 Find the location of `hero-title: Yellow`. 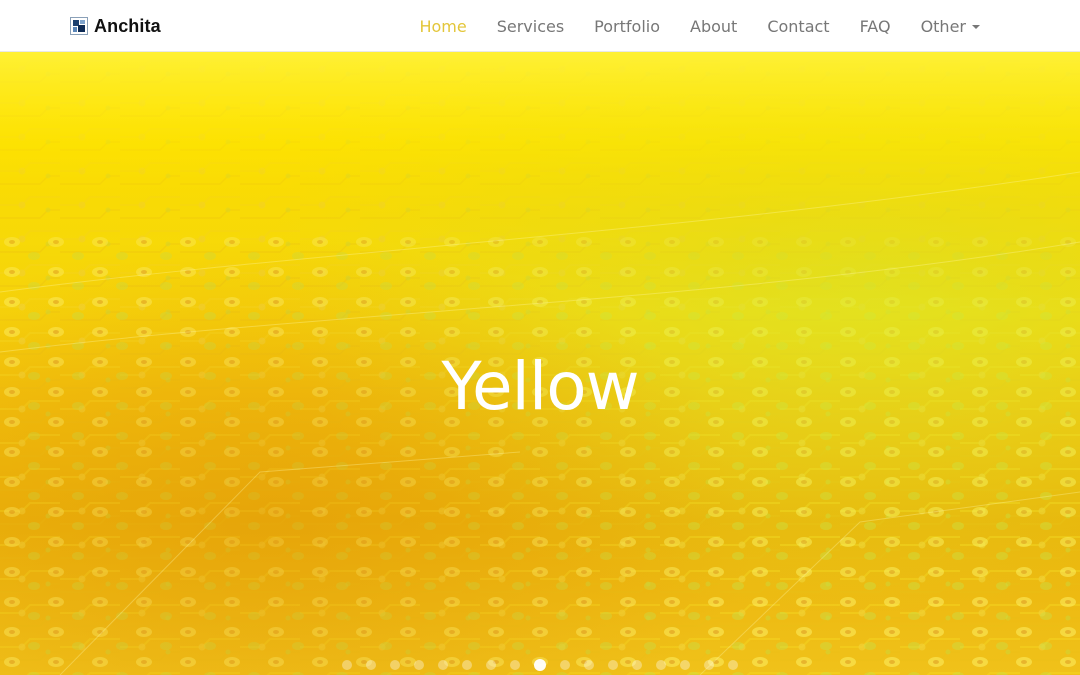

hero-title: Yellow is located at coordinates (540, 386).